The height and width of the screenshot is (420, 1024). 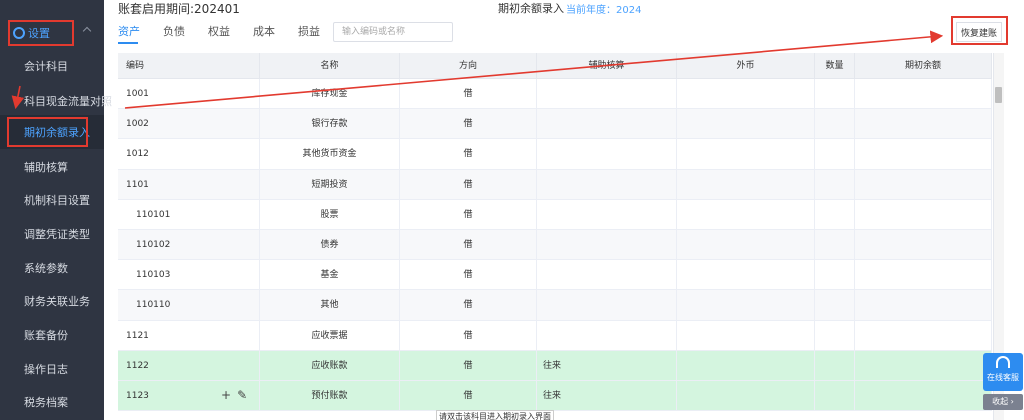 I want to click on code-cell: 1121, so click(x=189, y=335).